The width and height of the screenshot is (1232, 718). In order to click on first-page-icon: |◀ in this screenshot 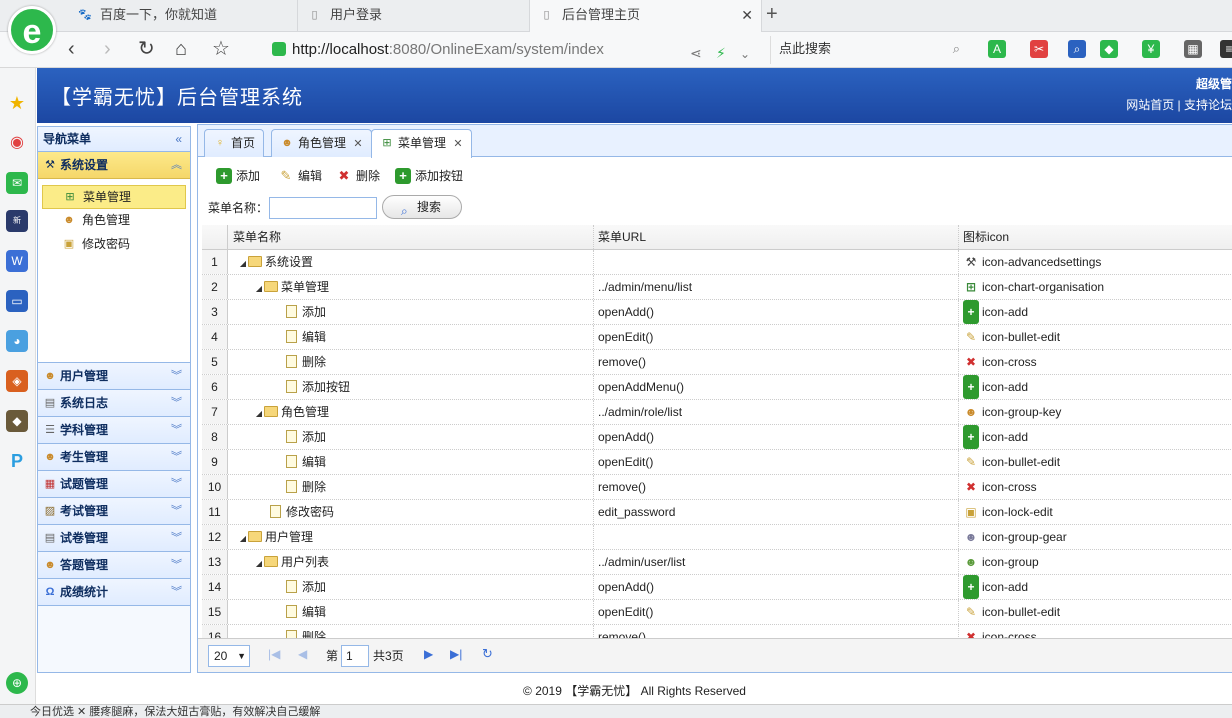, I will do `click(274, 654)`.